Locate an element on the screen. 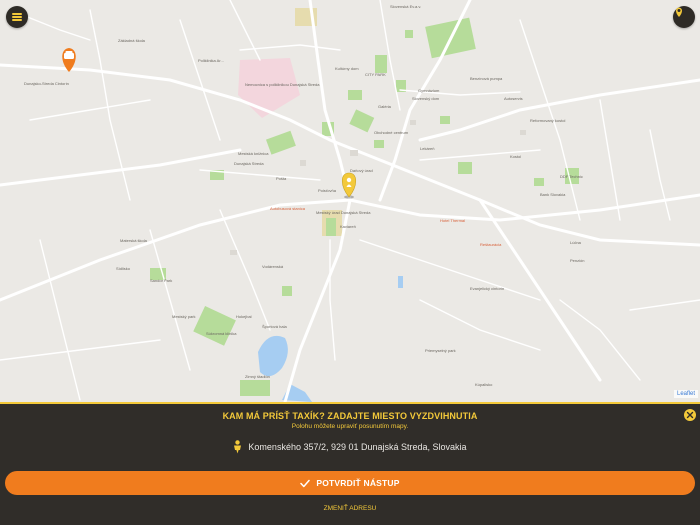  map-label: Mestský úrad Dunajská Streda is located at coordinates (343, 212).